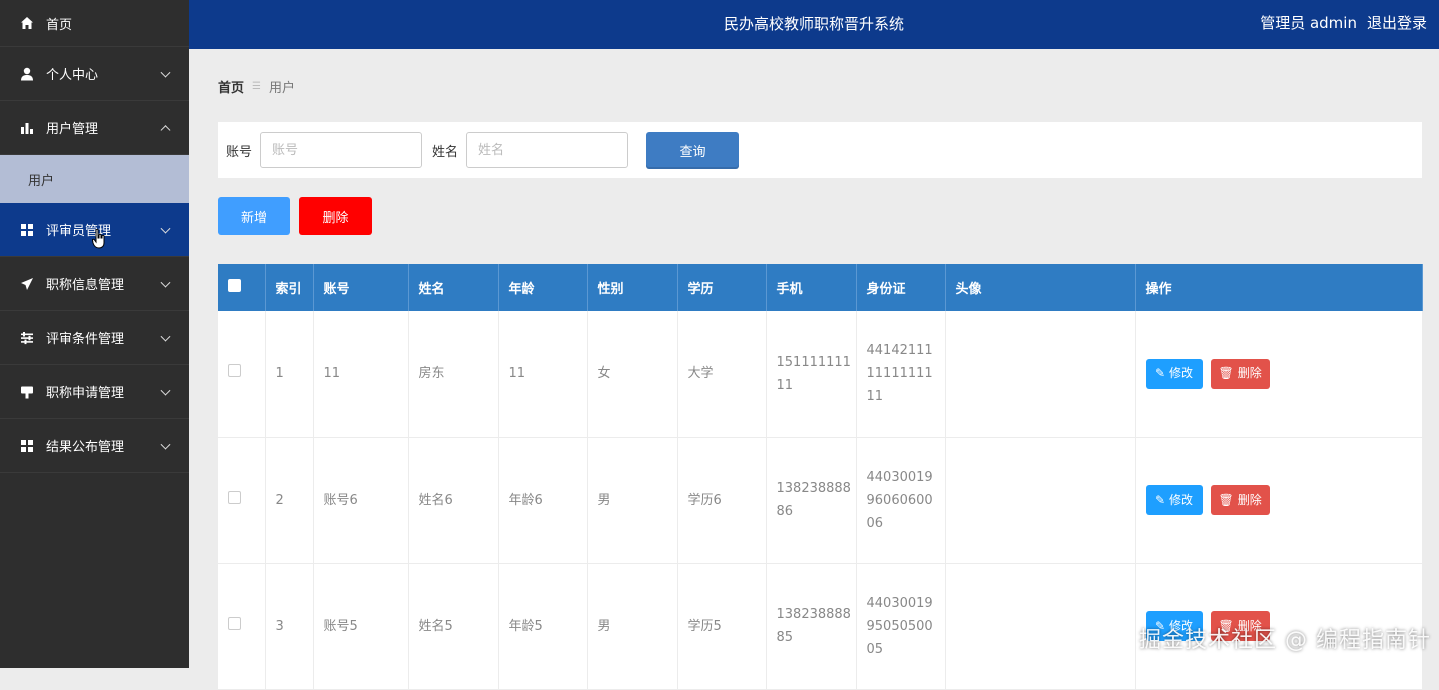 Image resolution: width=1439 pixels, height=690 pixels. Describe the element at coordinates (254, 216) in the screenshot. I see `add-button: 新增` at that location.